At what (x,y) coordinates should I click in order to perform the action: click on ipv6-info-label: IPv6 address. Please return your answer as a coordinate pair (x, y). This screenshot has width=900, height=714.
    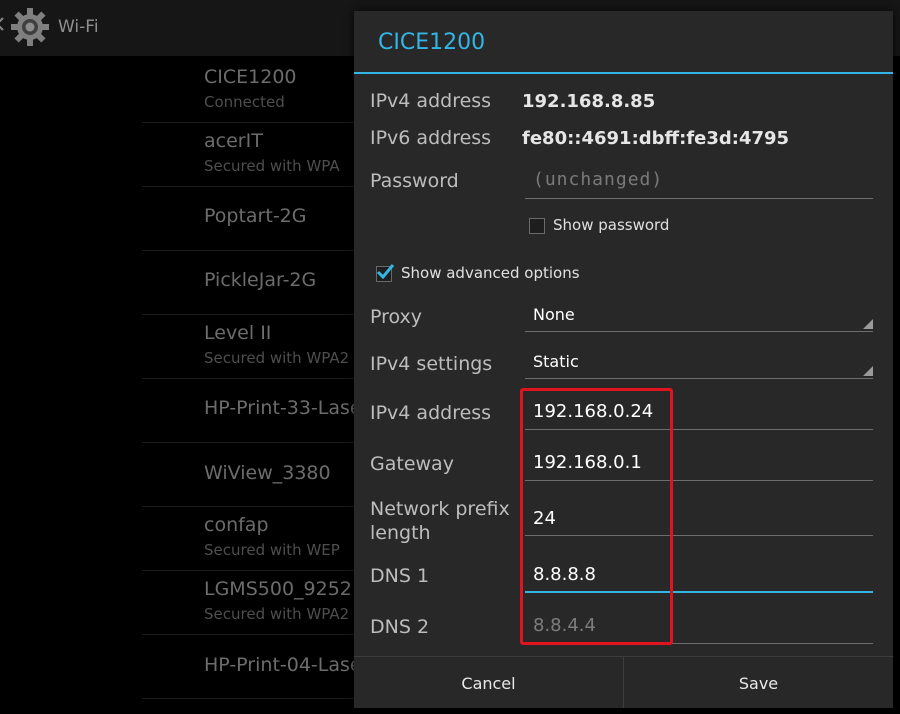
    Looking at the image, I should click on (431, 138).